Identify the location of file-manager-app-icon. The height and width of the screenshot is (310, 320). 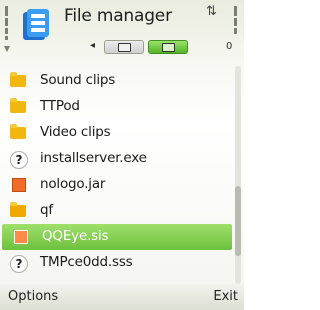
(36, 24).